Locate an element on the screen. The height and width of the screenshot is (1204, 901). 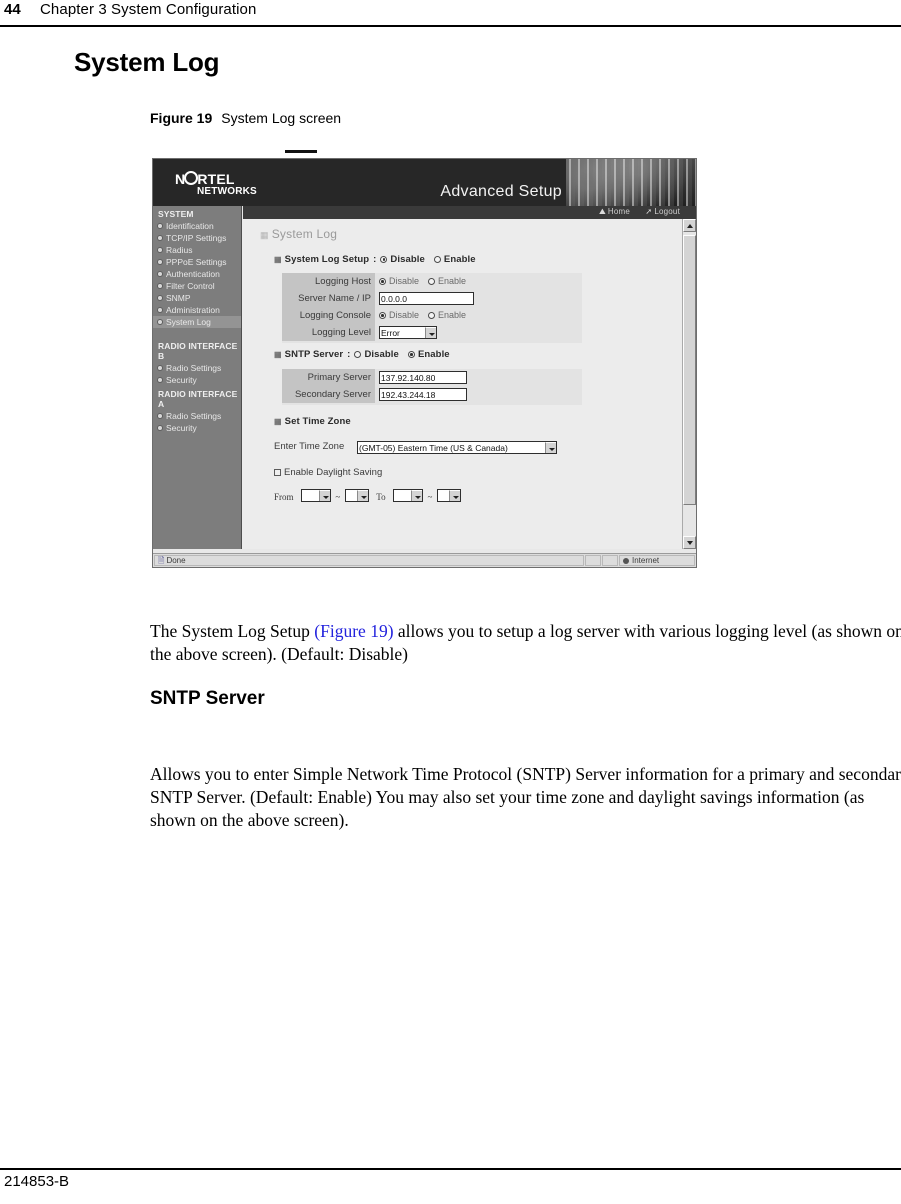
browser-status-bar: 🗎 Done Internet is located at coordinates (424, 560).